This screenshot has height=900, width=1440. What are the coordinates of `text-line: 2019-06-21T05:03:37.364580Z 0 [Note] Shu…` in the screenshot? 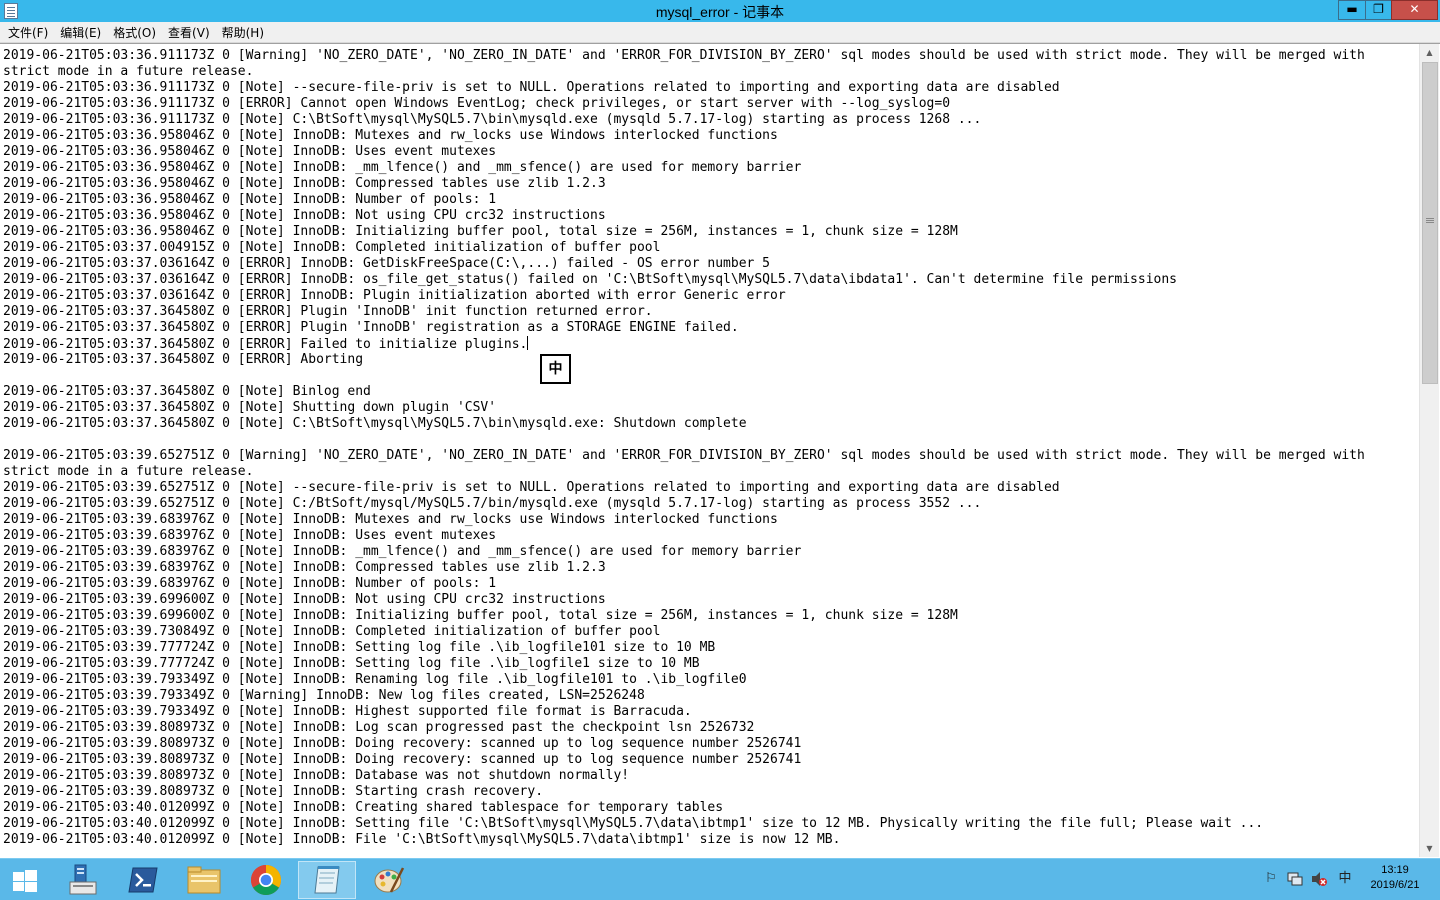 It's located at (709, 408).